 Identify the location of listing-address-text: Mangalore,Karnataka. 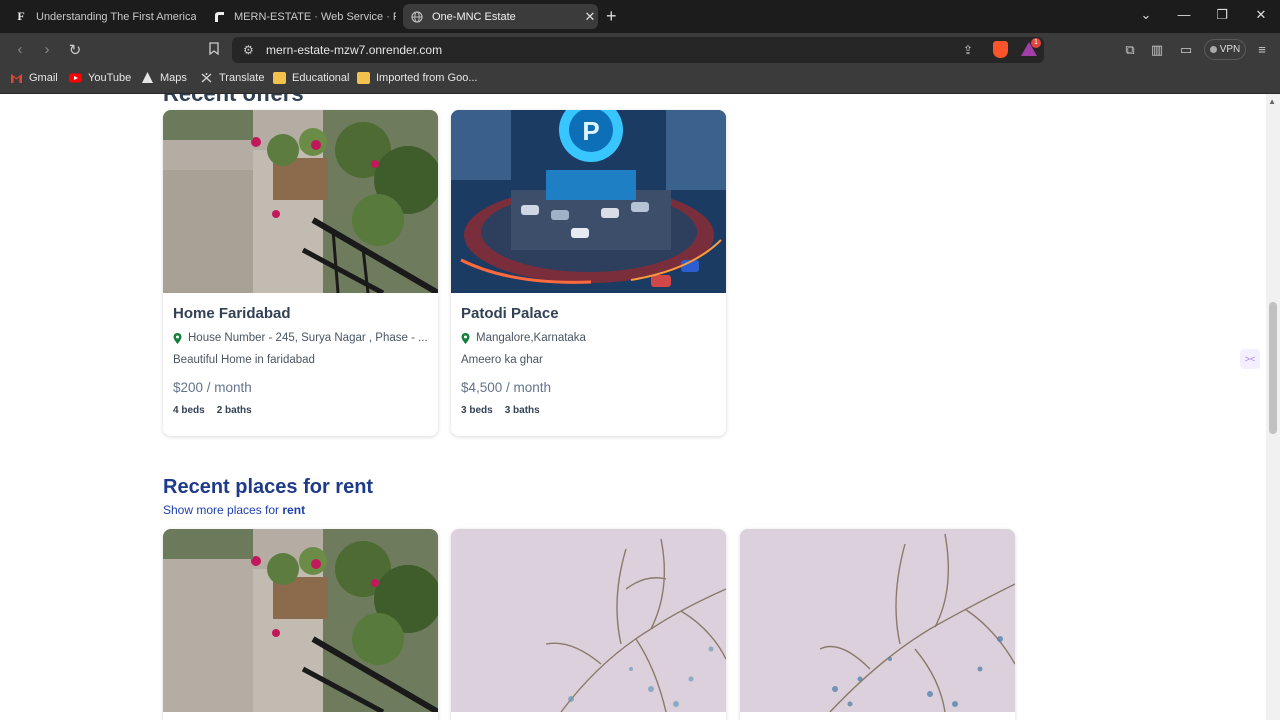
(531, 338).